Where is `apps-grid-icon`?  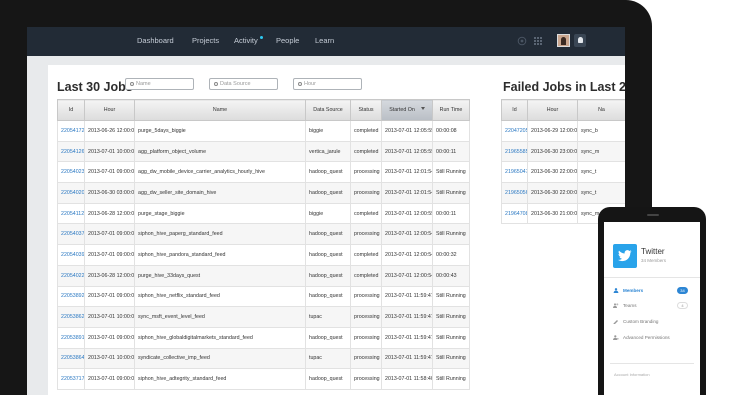
apps-grid-icon is located at coordinates (538, 41).